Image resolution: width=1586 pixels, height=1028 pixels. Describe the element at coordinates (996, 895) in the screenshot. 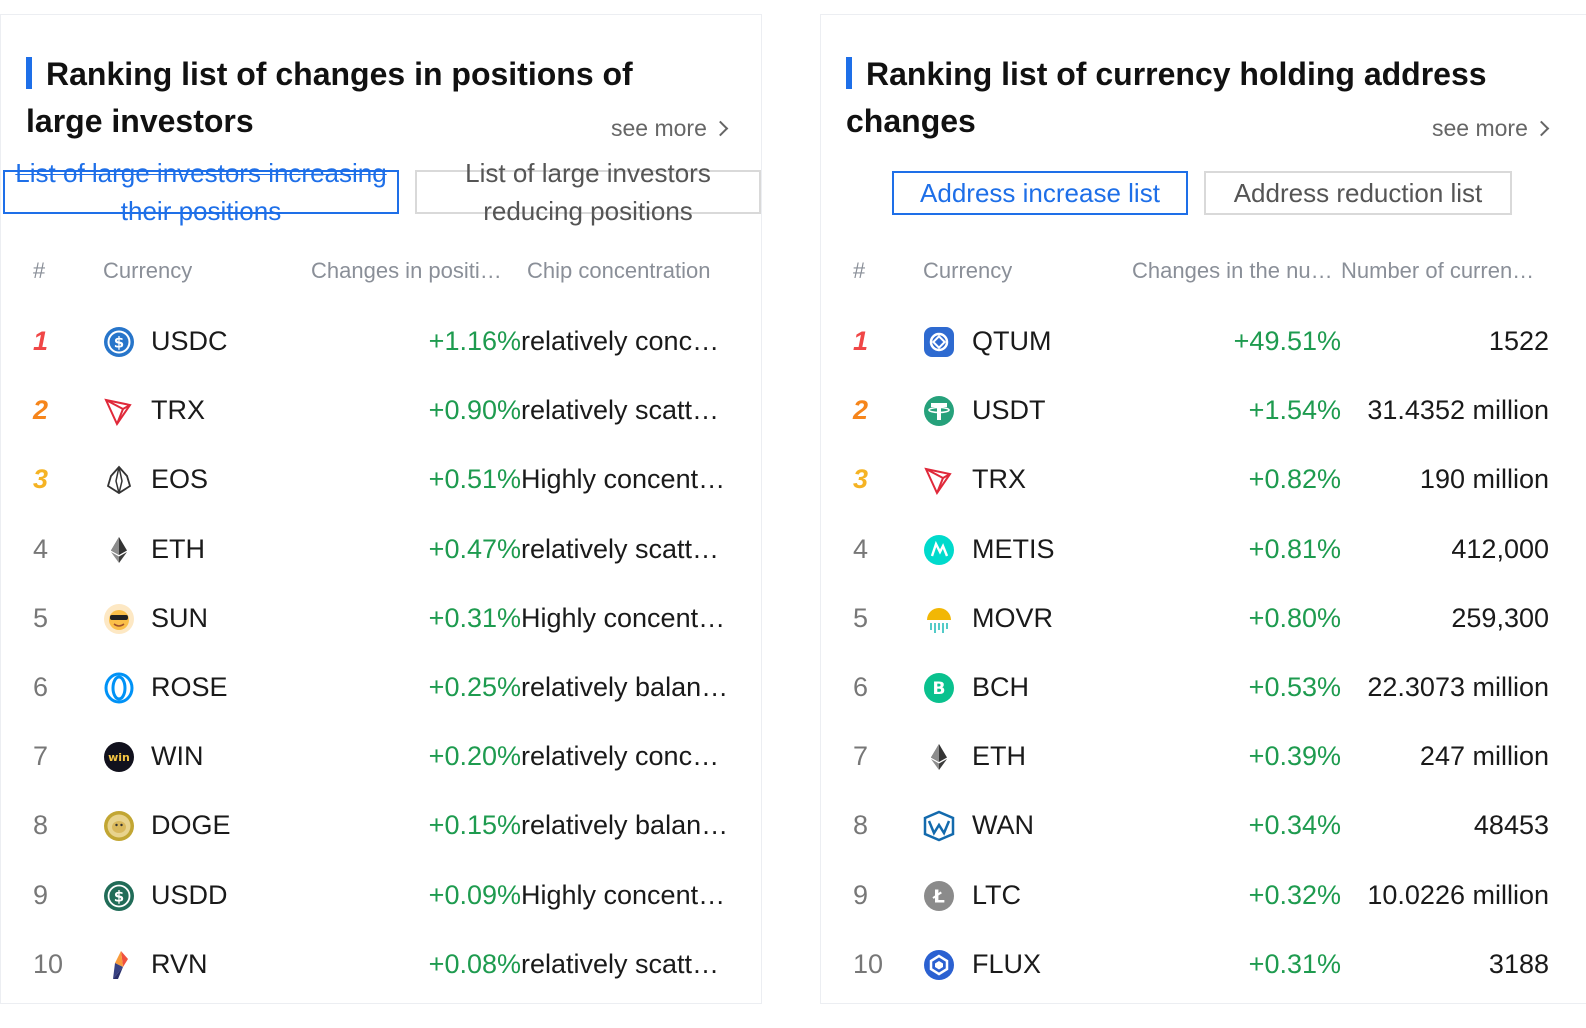

I see `coin-name: LTC` at that location.